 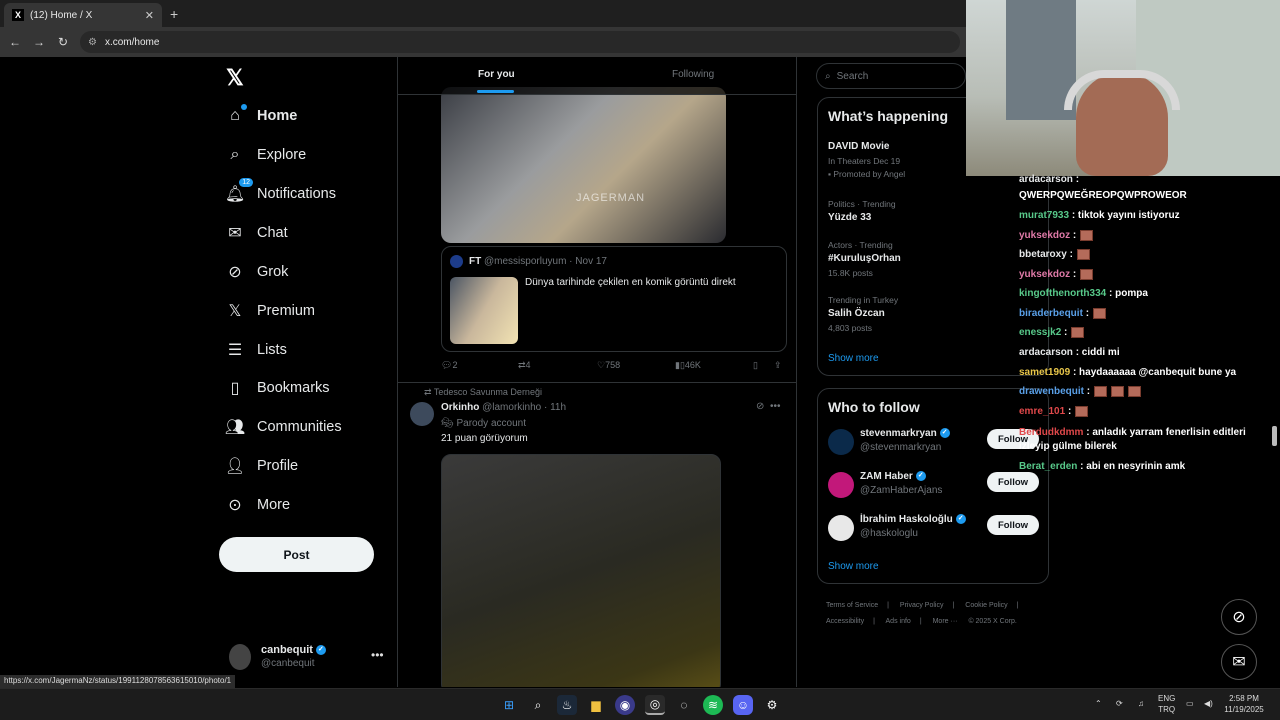 What do you see at coordinates (596, 705) in the screenshot?
I see `folder-icon: ▆` at bounding box center [596, 705].